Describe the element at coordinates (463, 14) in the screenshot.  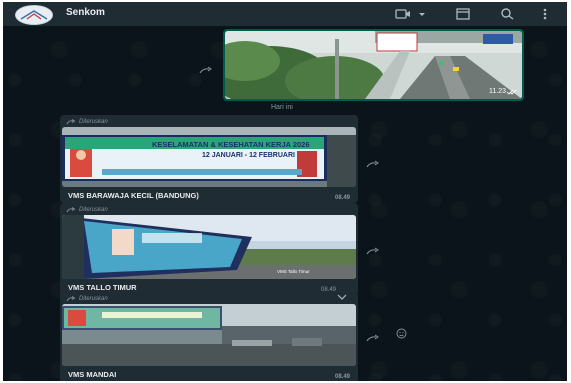
I see `calendar-icon` at that location.